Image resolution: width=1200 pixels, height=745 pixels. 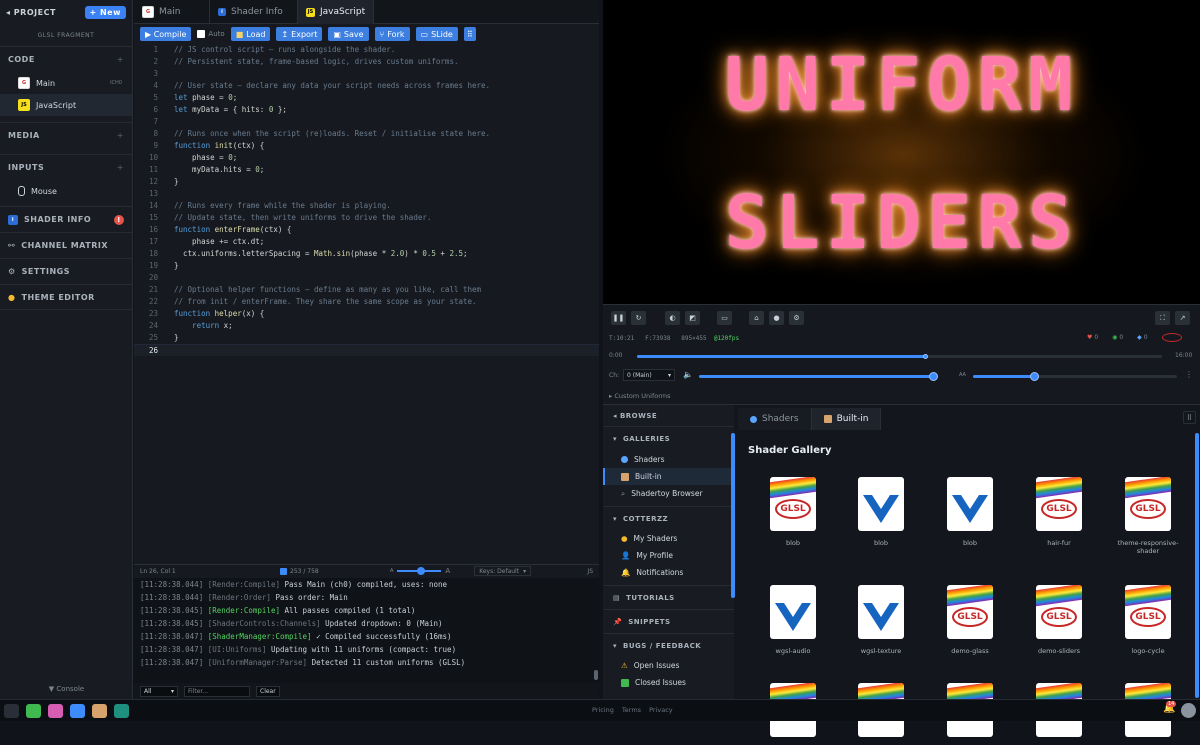 What do you see at coordinates (1197, 565) in the screenshot?
I see `gallery-scrollbar` at bounding box center [1197, 565].